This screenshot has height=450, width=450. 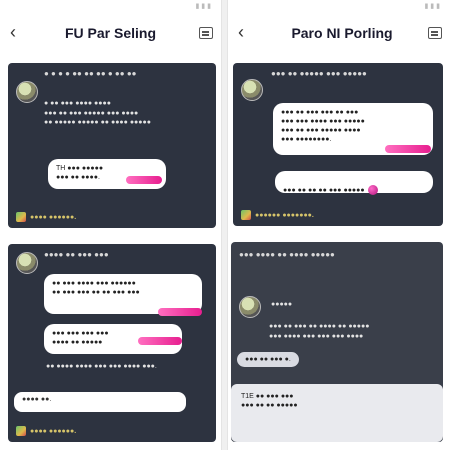 What do you see at coordinates (269, 401) in the screenshot?
I see `bottom-panel-text: T1E ●● ●●● ●●● ●●● ●● ●● ●●●●●` at bounding box center [269, 401].